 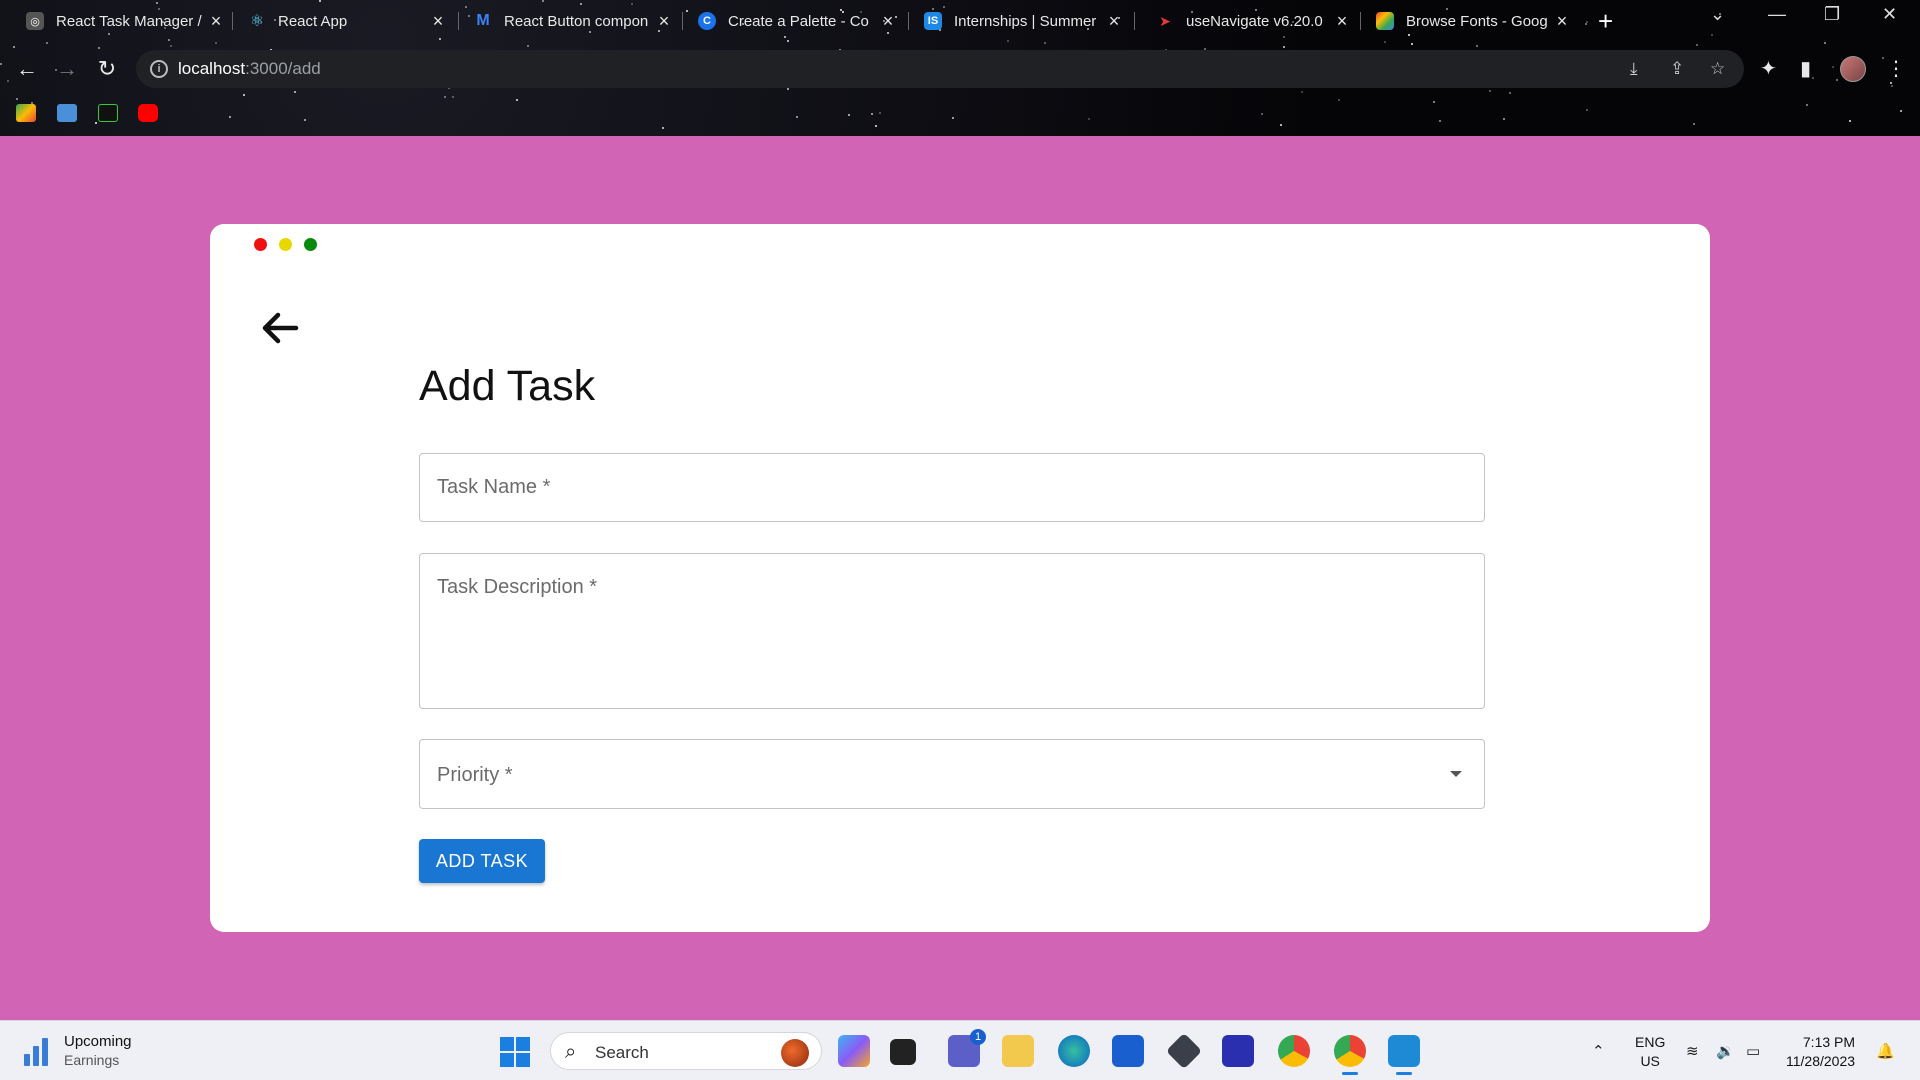 I want to click on browser-toolbar: ← → ↻ i localhost:3000/add ⤓ ⇪ ☆ ✦ ▮ ⋮, so click(x=960, y=69).